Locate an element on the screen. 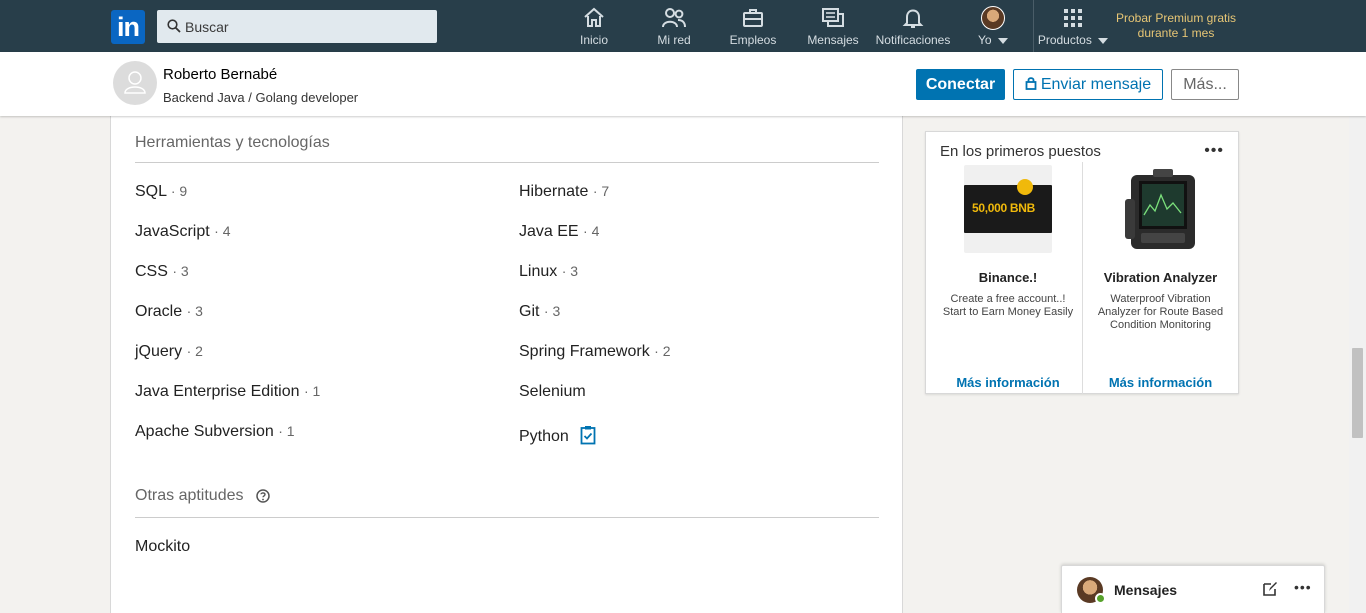  nav-messages-label: Mensajes is located at coordinates (833, 40).